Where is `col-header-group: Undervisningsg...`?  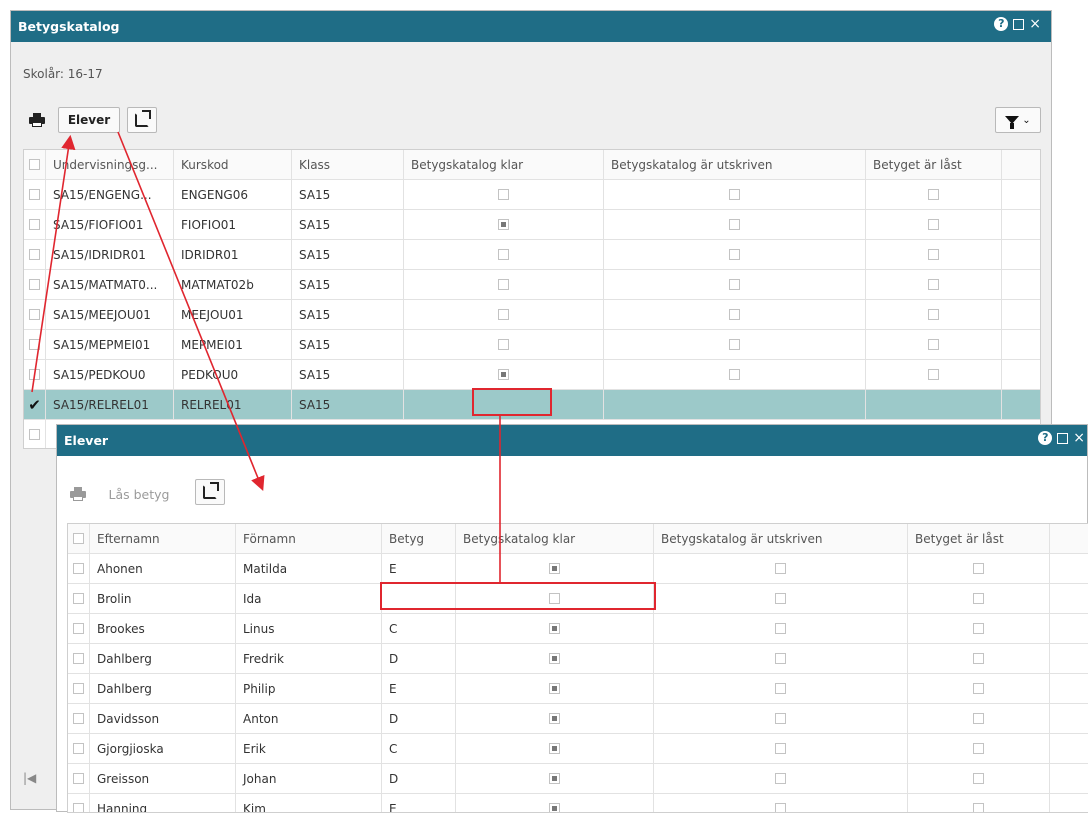
col-header-group: Undervisningsg... is located at coordinates (110, 164).